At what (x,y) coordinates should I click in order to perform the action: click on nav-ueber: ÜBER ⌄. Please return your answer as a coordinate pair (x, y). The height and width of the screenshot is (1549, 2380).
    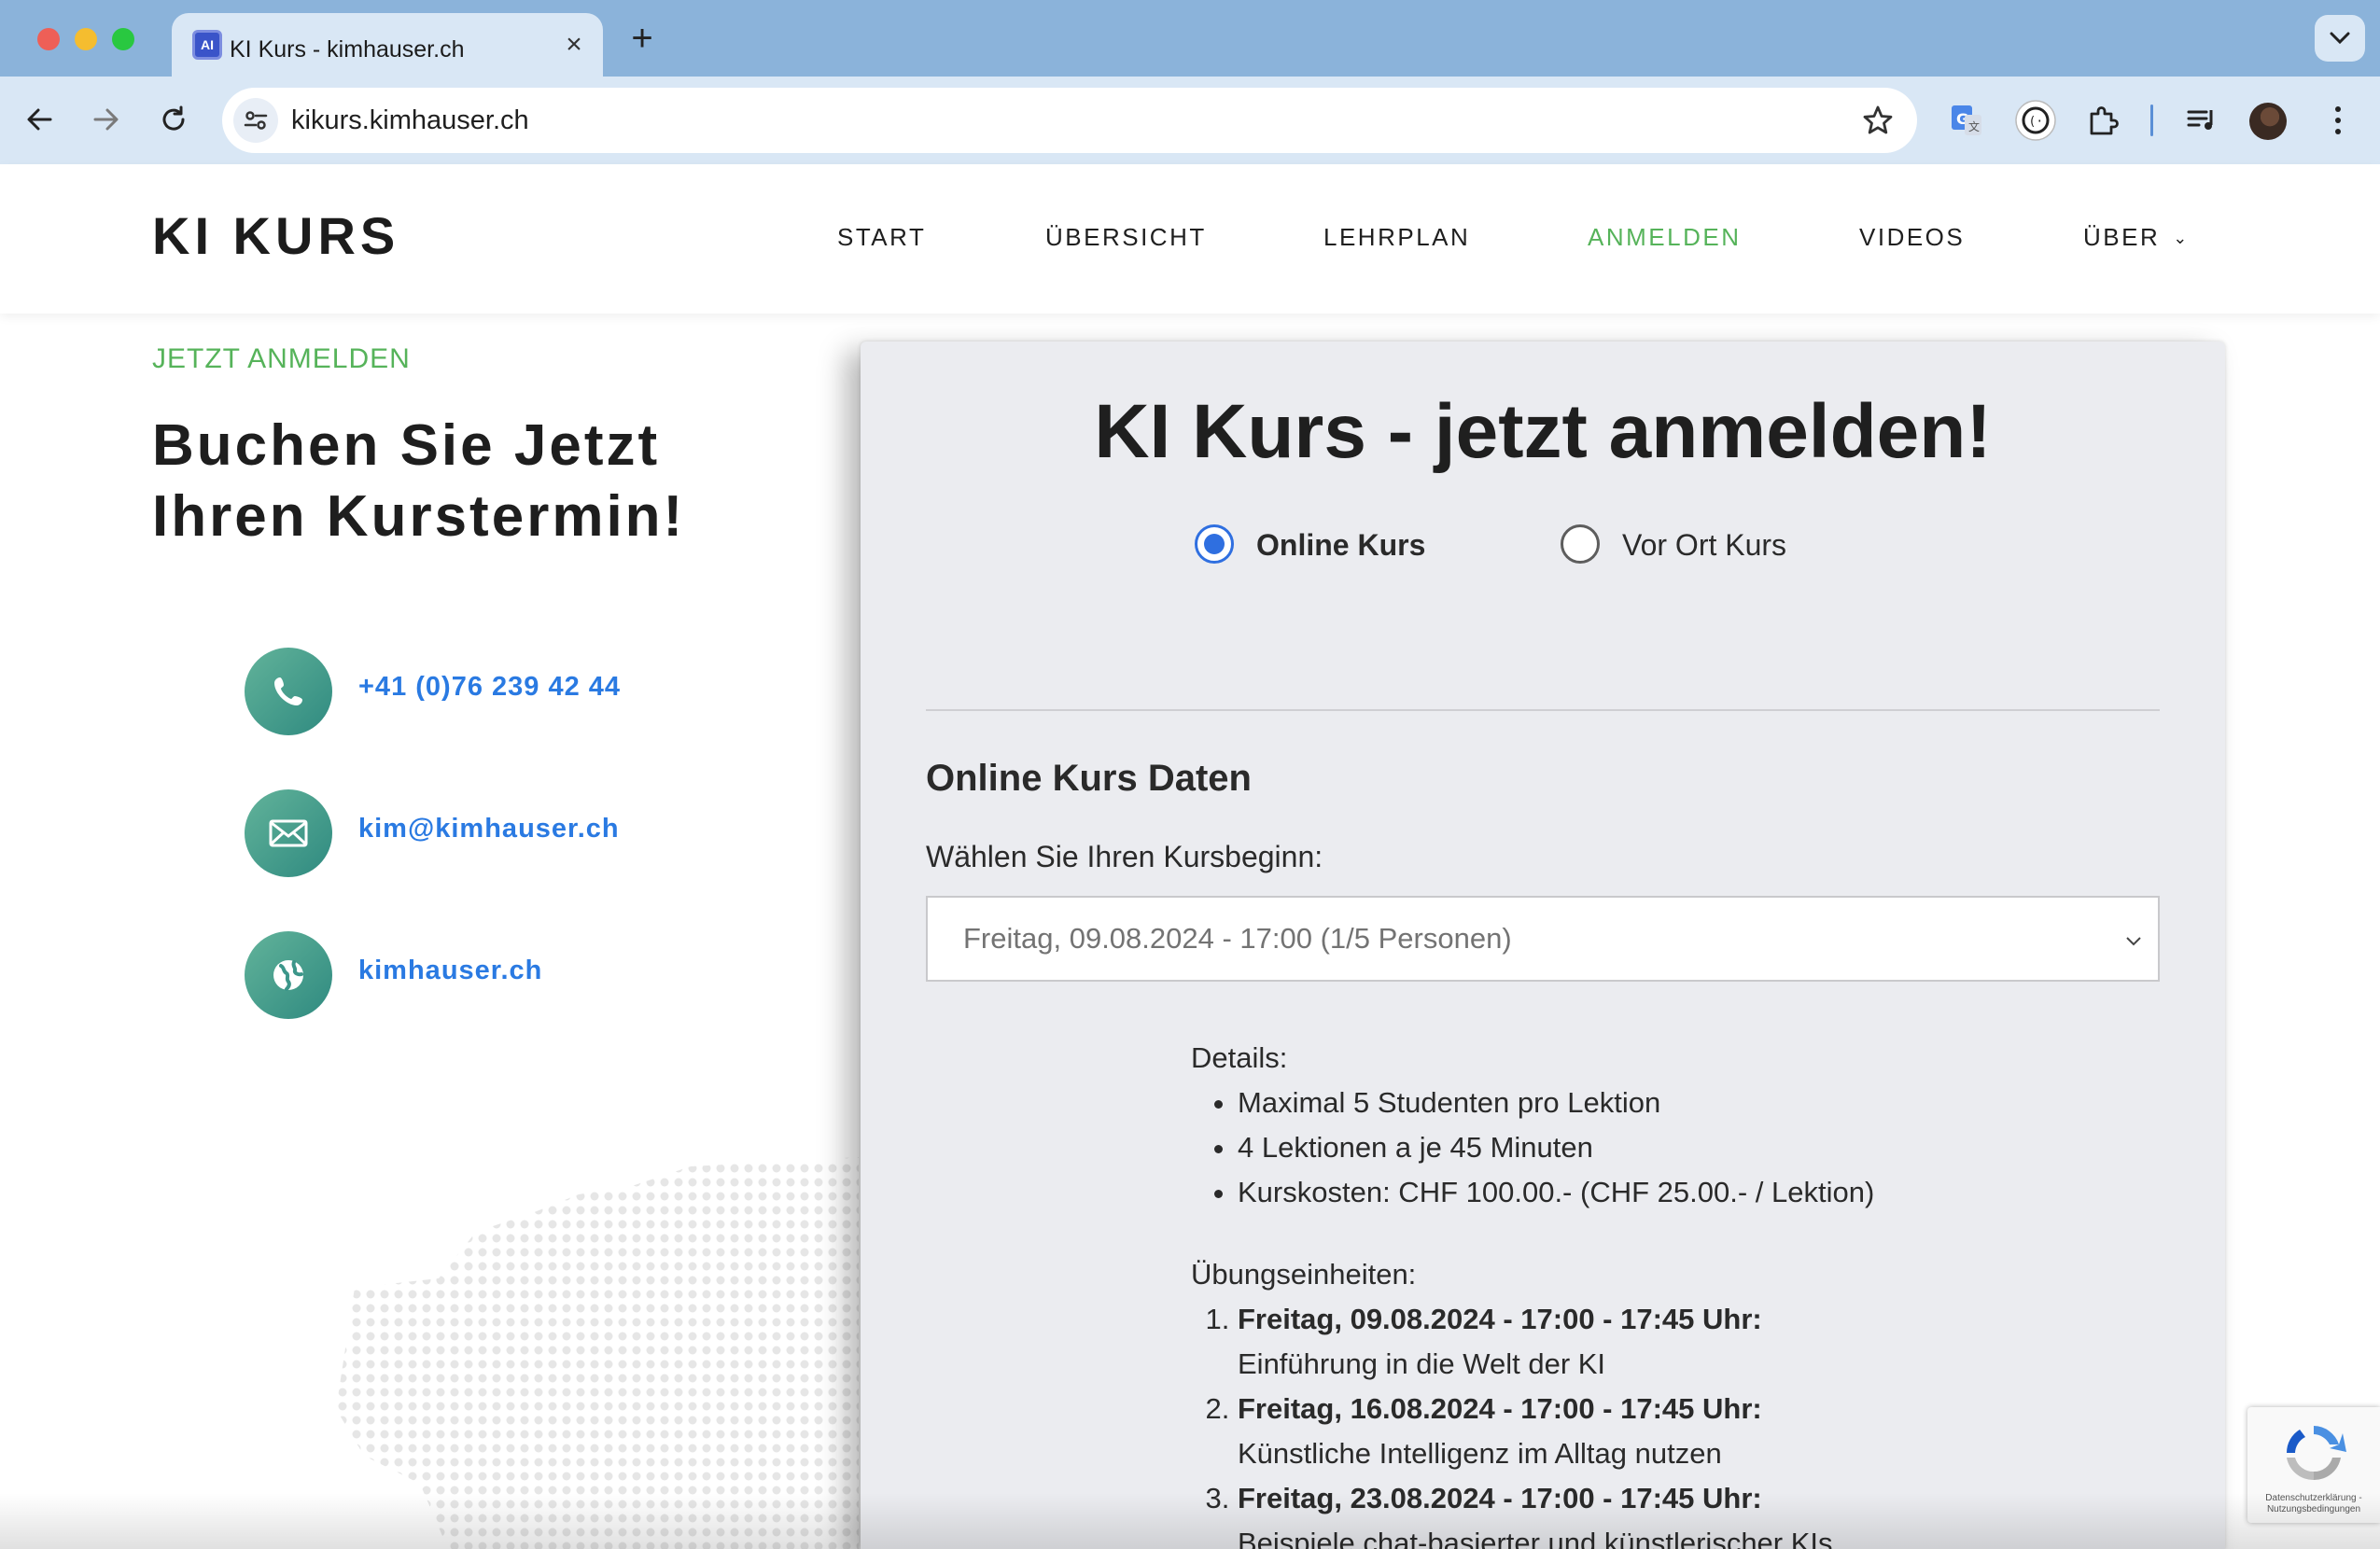
    Looking at the image, I should click on (2136, 237).